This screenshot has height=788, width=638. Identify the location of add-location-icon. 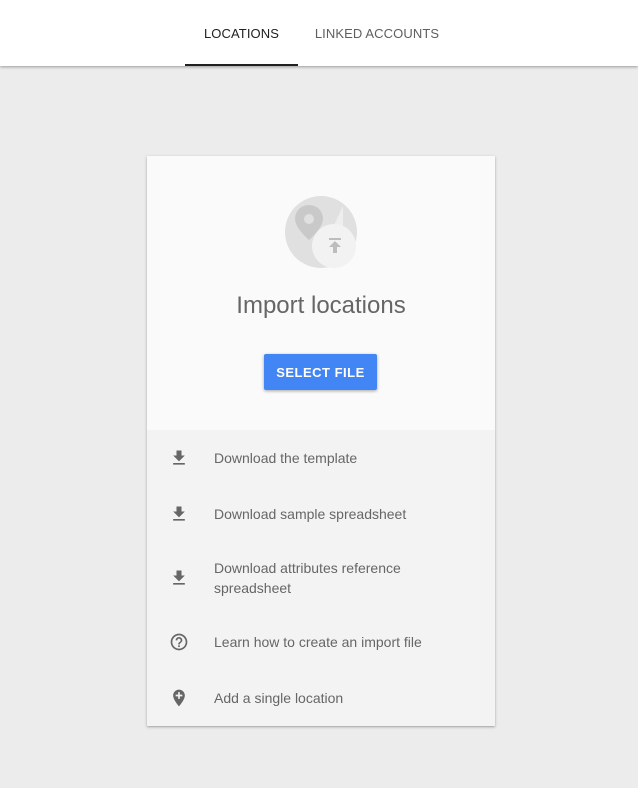
(179, 698).